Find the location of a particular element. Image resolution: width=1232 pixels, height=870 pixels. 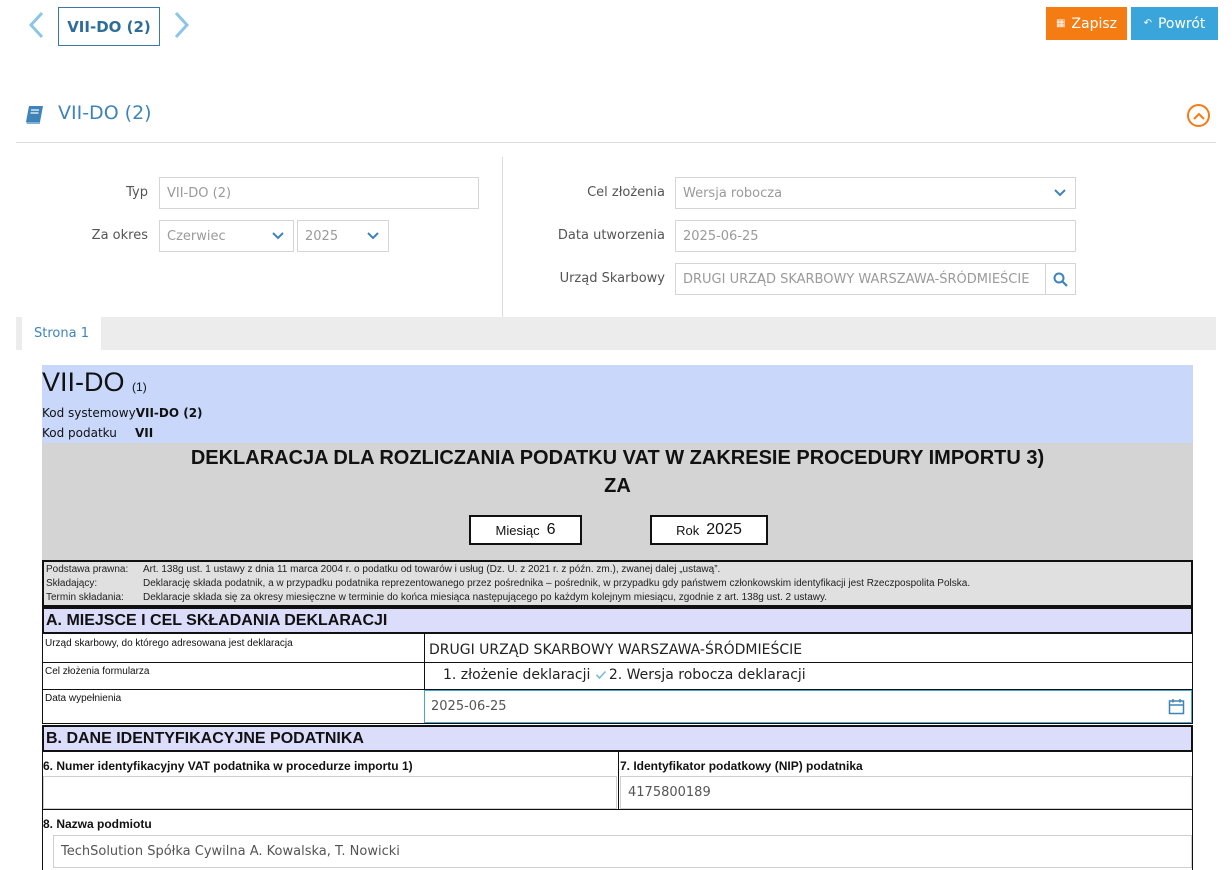

next-arrow-icon is located at coordinates (181, 25).